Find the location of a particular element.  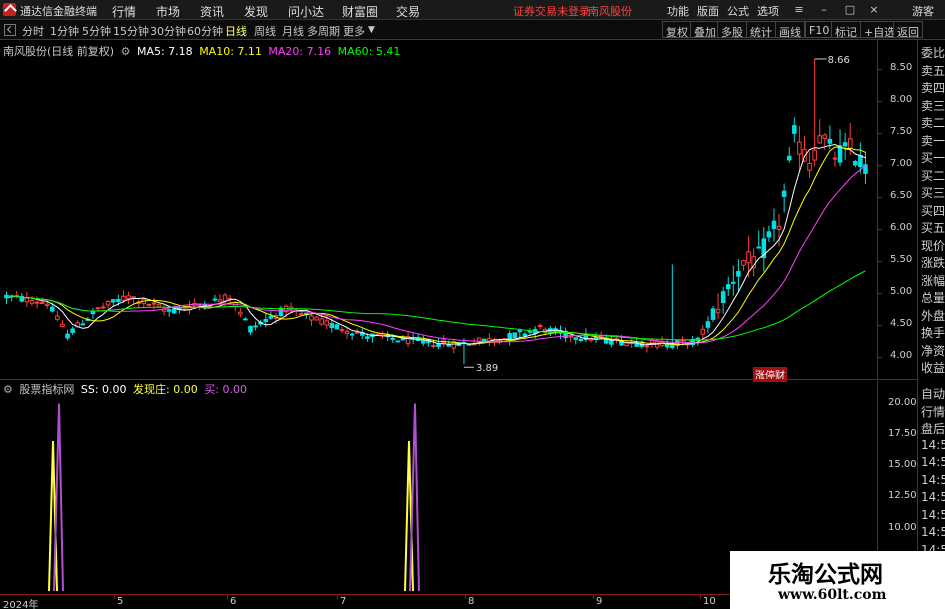

quote-label: 净资 is located at coordinates (933, 350).